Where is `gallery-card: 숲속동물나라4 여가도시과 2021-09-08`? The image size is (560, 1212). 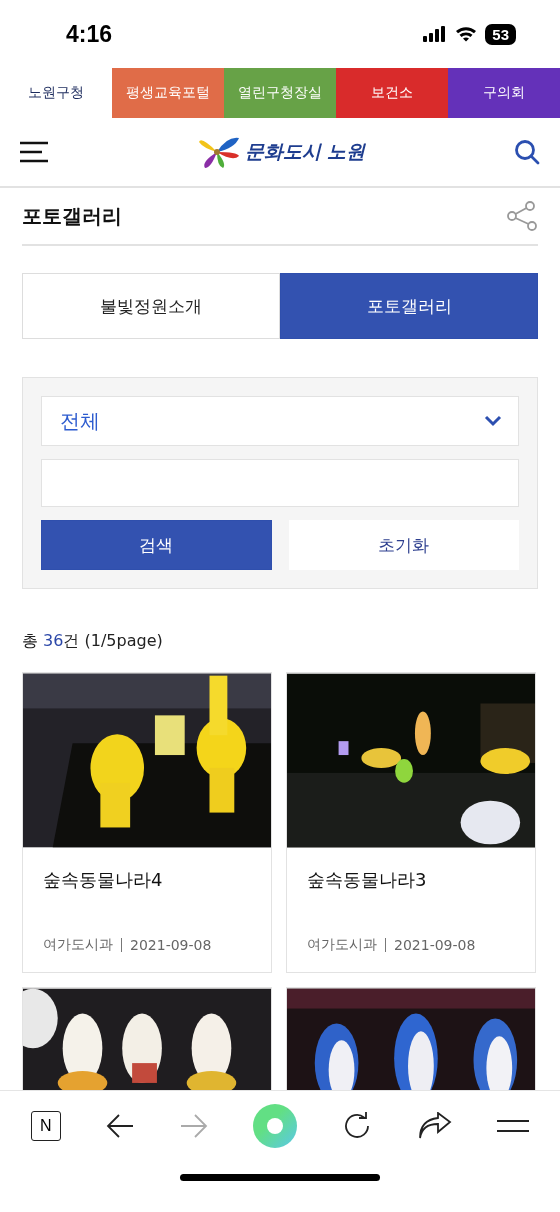 gallery-card: 숲속동물나라4 여가도시과 2021-09-08 is located at coordinates (147, 822).